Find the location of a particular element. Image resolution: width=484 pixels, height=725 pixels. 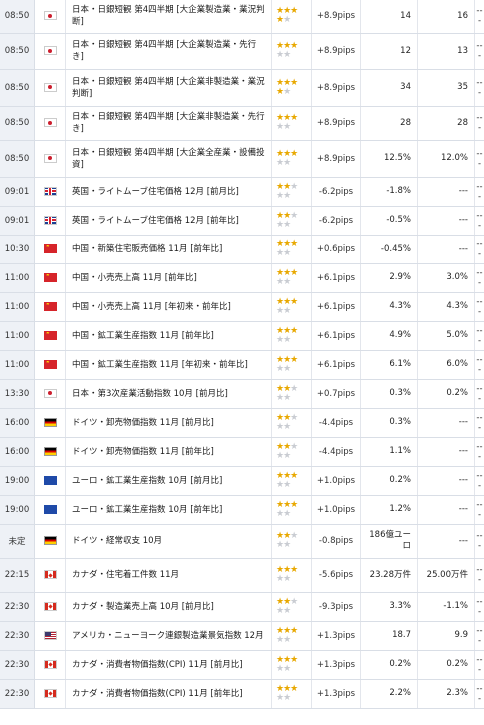

usa-flag-icon is located at coordinates (50, 635).